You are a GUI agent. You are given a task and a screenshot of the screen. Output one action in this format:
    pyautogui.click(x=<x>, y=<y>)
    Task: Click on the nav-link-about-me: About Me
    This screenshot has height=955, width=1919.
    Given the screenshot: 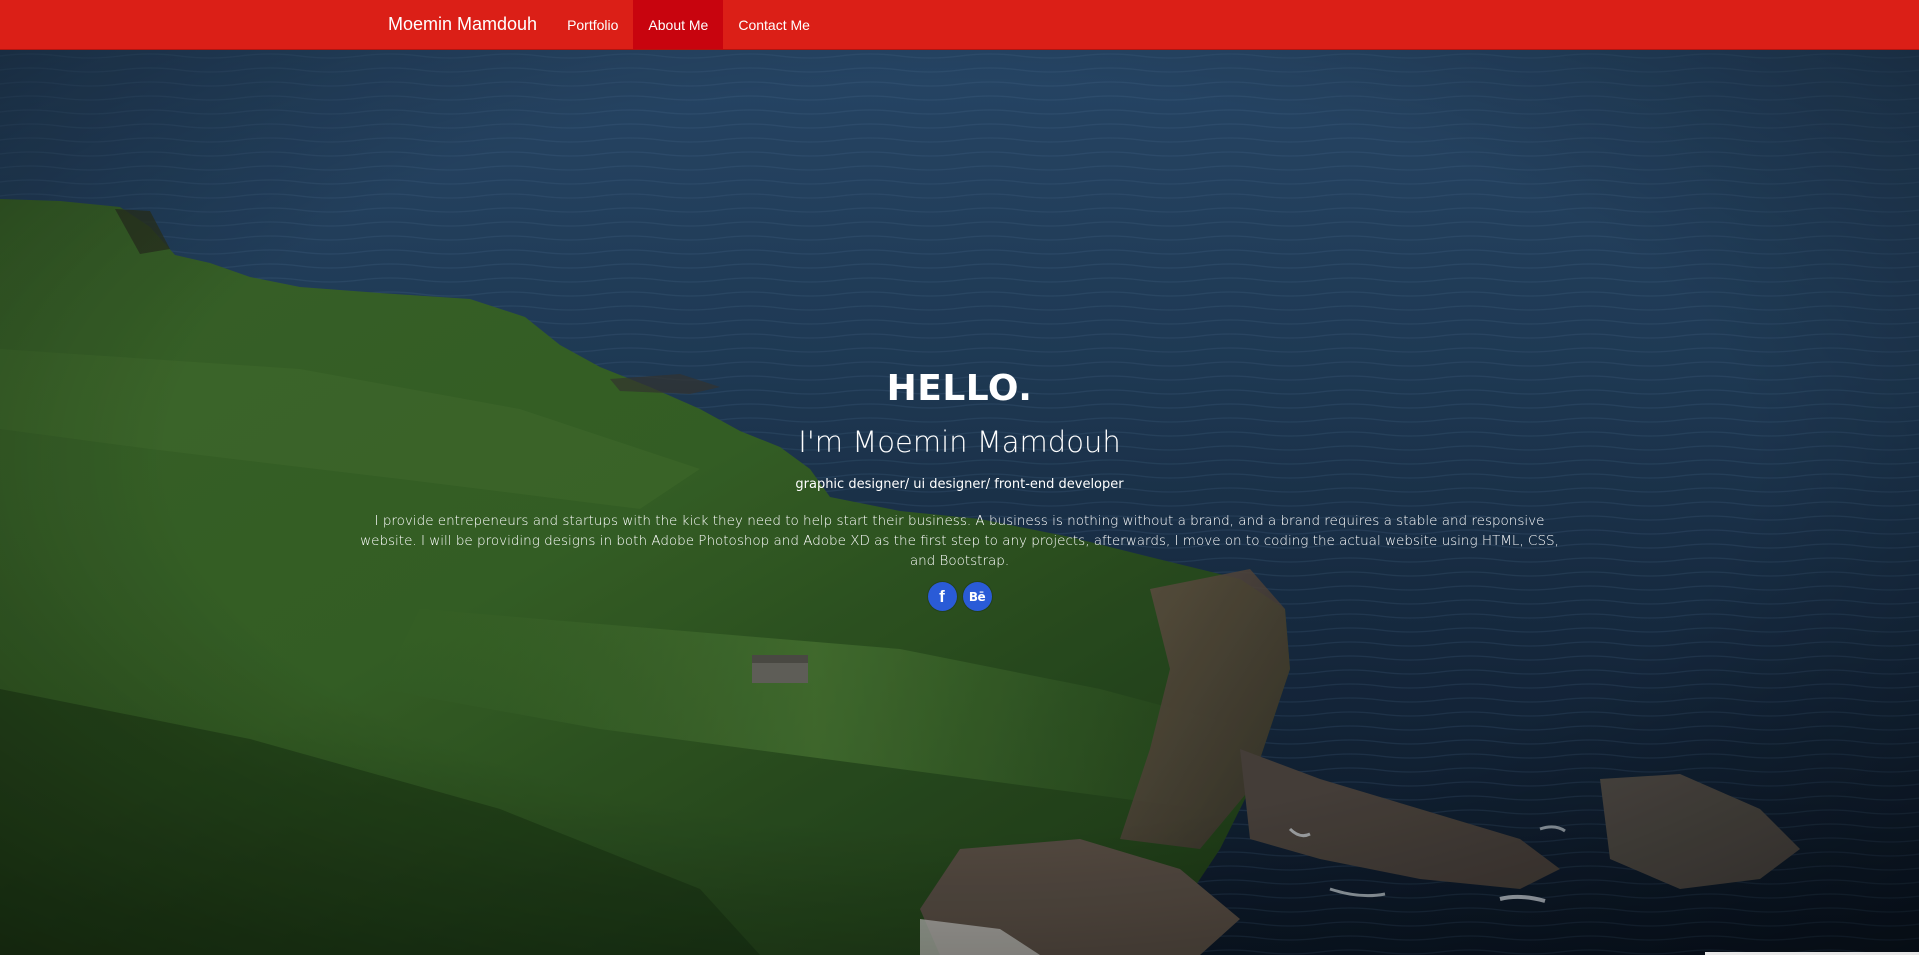 What is the action you would take?
    pyautogui.click(x=678, y=24)
    